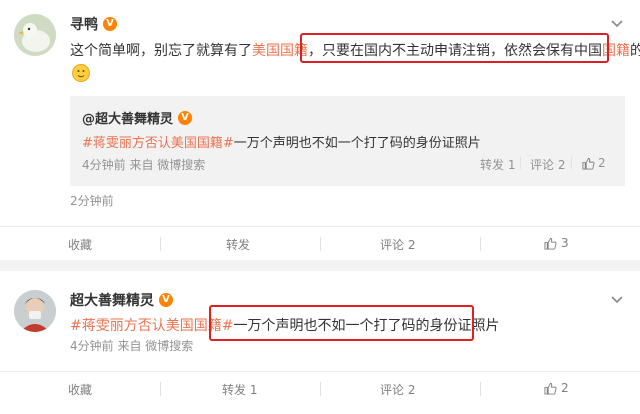 This screenshot has width=640, height=414. I want to click on content-text: 这个简单啊，别忘了就算有了, so click(161, 51).